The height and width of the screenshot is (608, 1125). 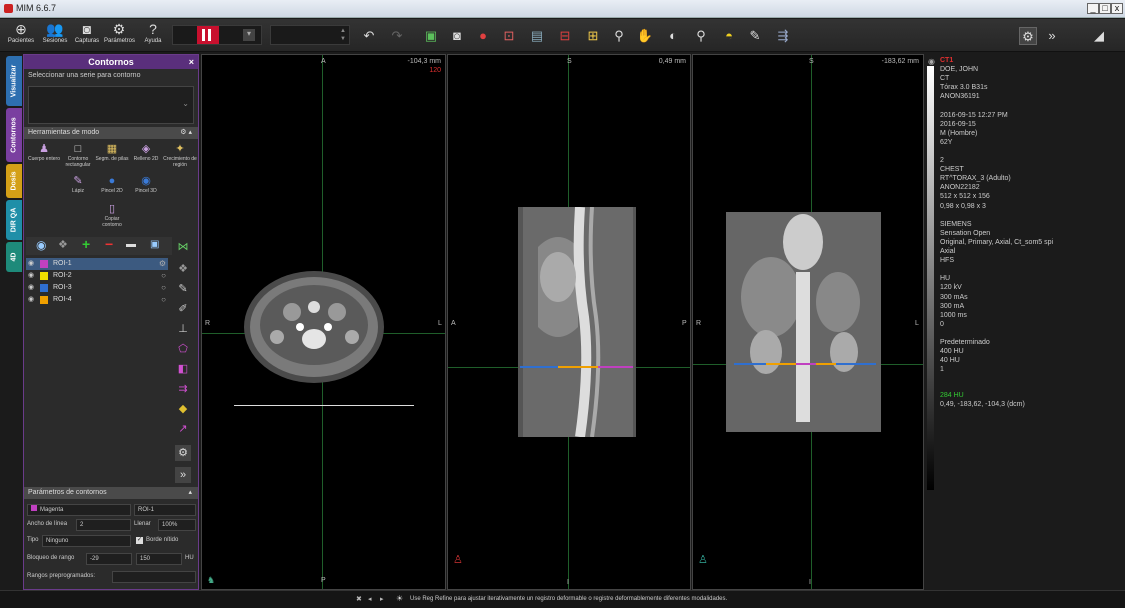 I want to click on roi-stack-icon: ❖, so click(x=183, y=269).